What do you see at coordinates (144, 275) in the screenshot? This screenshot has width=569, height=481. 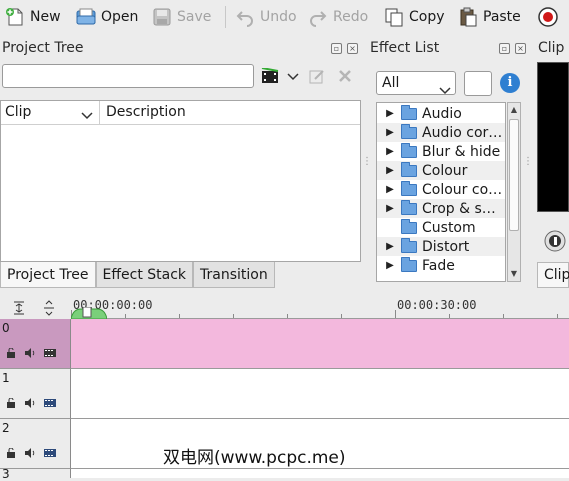 I see `tab-effect-stack: Effect Stack` at bounding box center [144, 275].